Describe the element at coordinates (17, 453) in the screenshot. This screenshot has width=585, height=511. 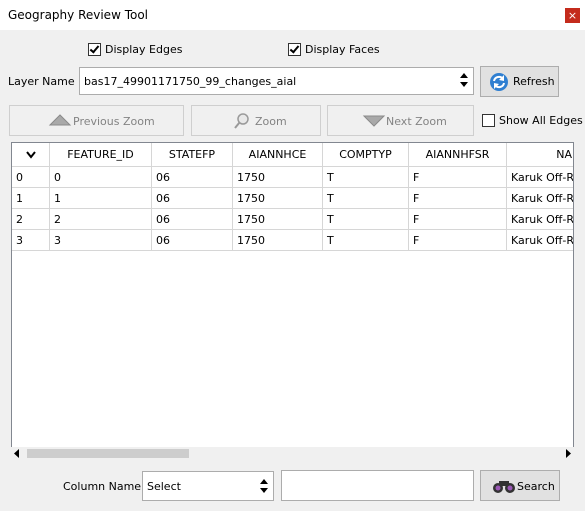
I see `scroll-left-icon` at that location.